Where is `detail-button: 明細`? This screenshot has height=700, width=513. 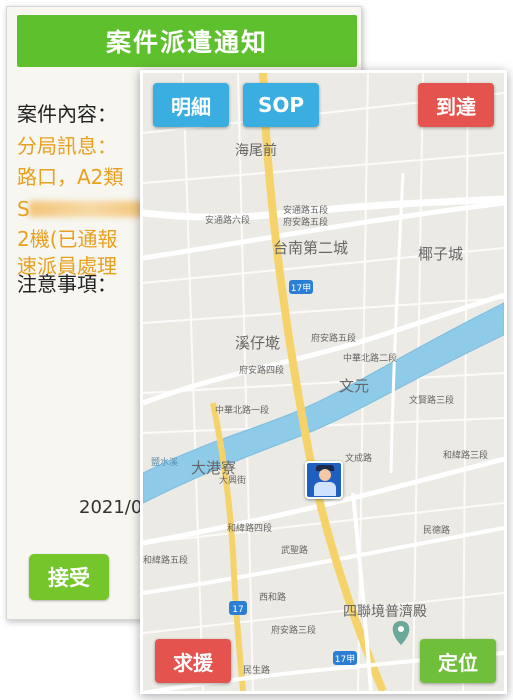 detail-button: 明細 is located at coordinates (191, 105).